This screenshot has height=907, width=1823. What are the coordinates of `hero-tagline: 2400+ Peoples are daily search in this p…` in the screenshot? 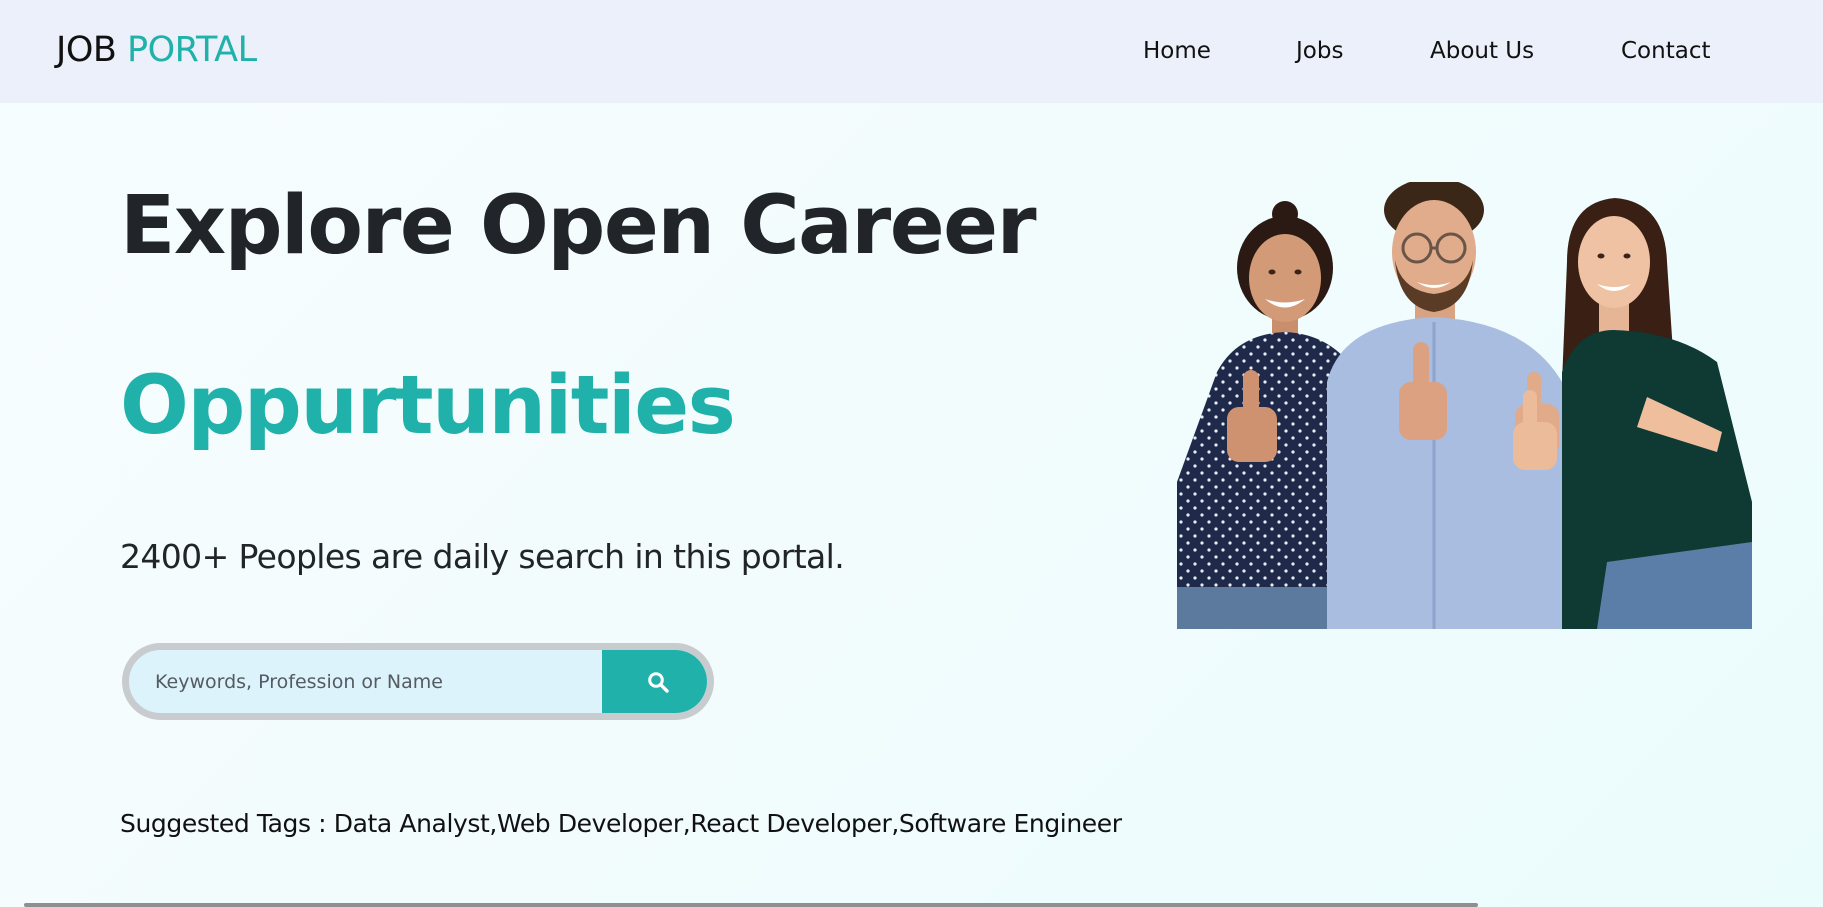 It's located at (482, 556).